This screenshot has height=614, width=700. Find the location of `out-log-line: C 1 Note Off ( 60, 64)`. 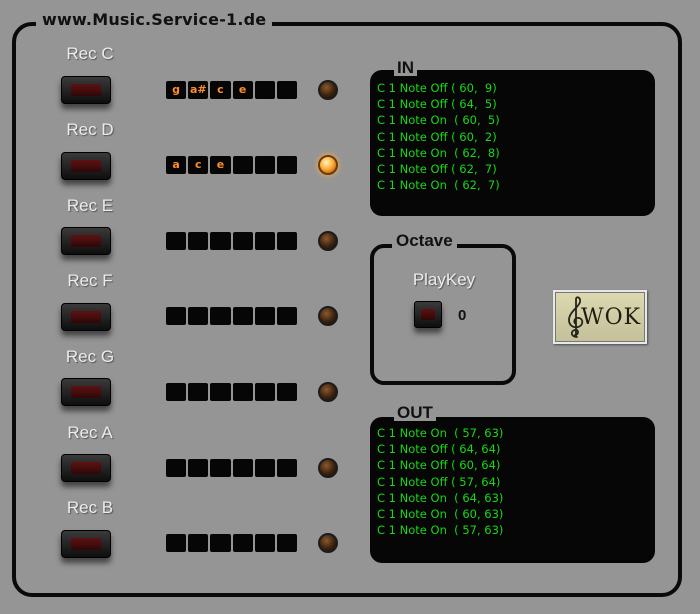

out-log-line: C 1 Note Off ( 60, 64) is located at coordinates (439, 465).